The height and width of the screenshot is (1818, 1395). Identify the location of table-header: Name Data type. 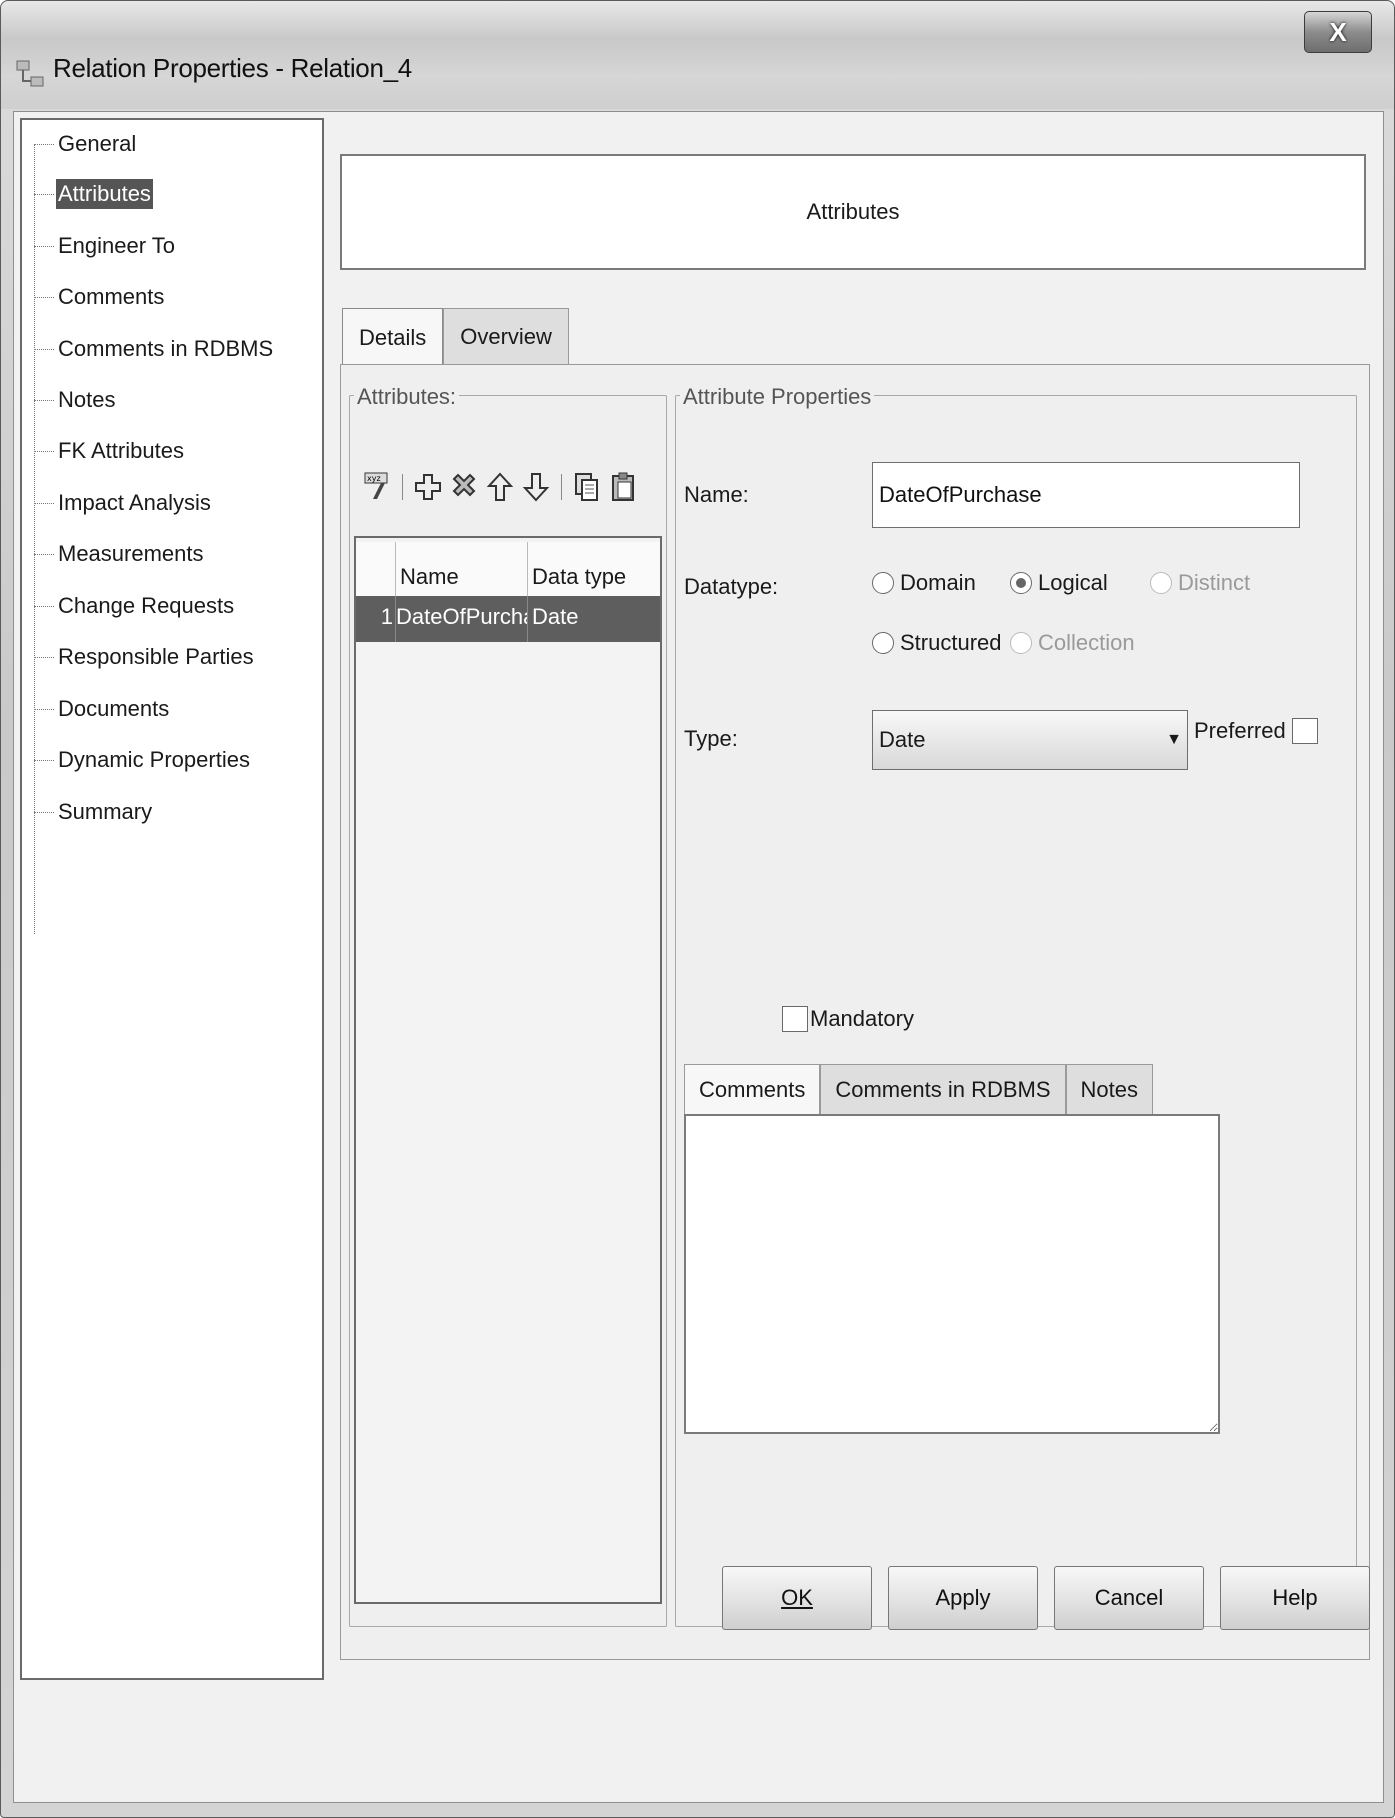
(508, 569).